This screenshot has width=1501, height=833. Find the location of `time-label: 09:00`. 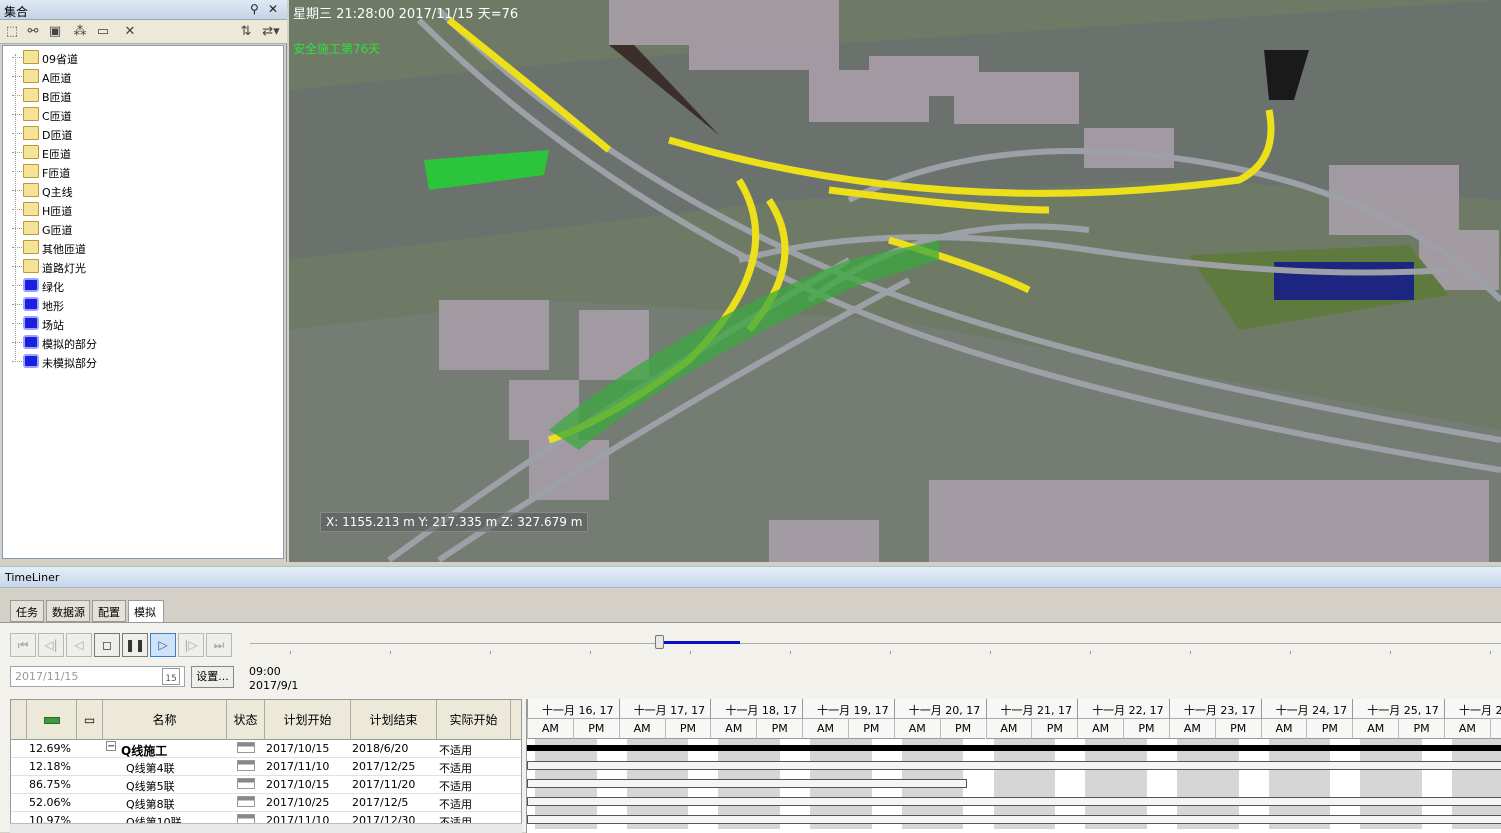

time-label: 09:00 is located at coordinates (265, 671).